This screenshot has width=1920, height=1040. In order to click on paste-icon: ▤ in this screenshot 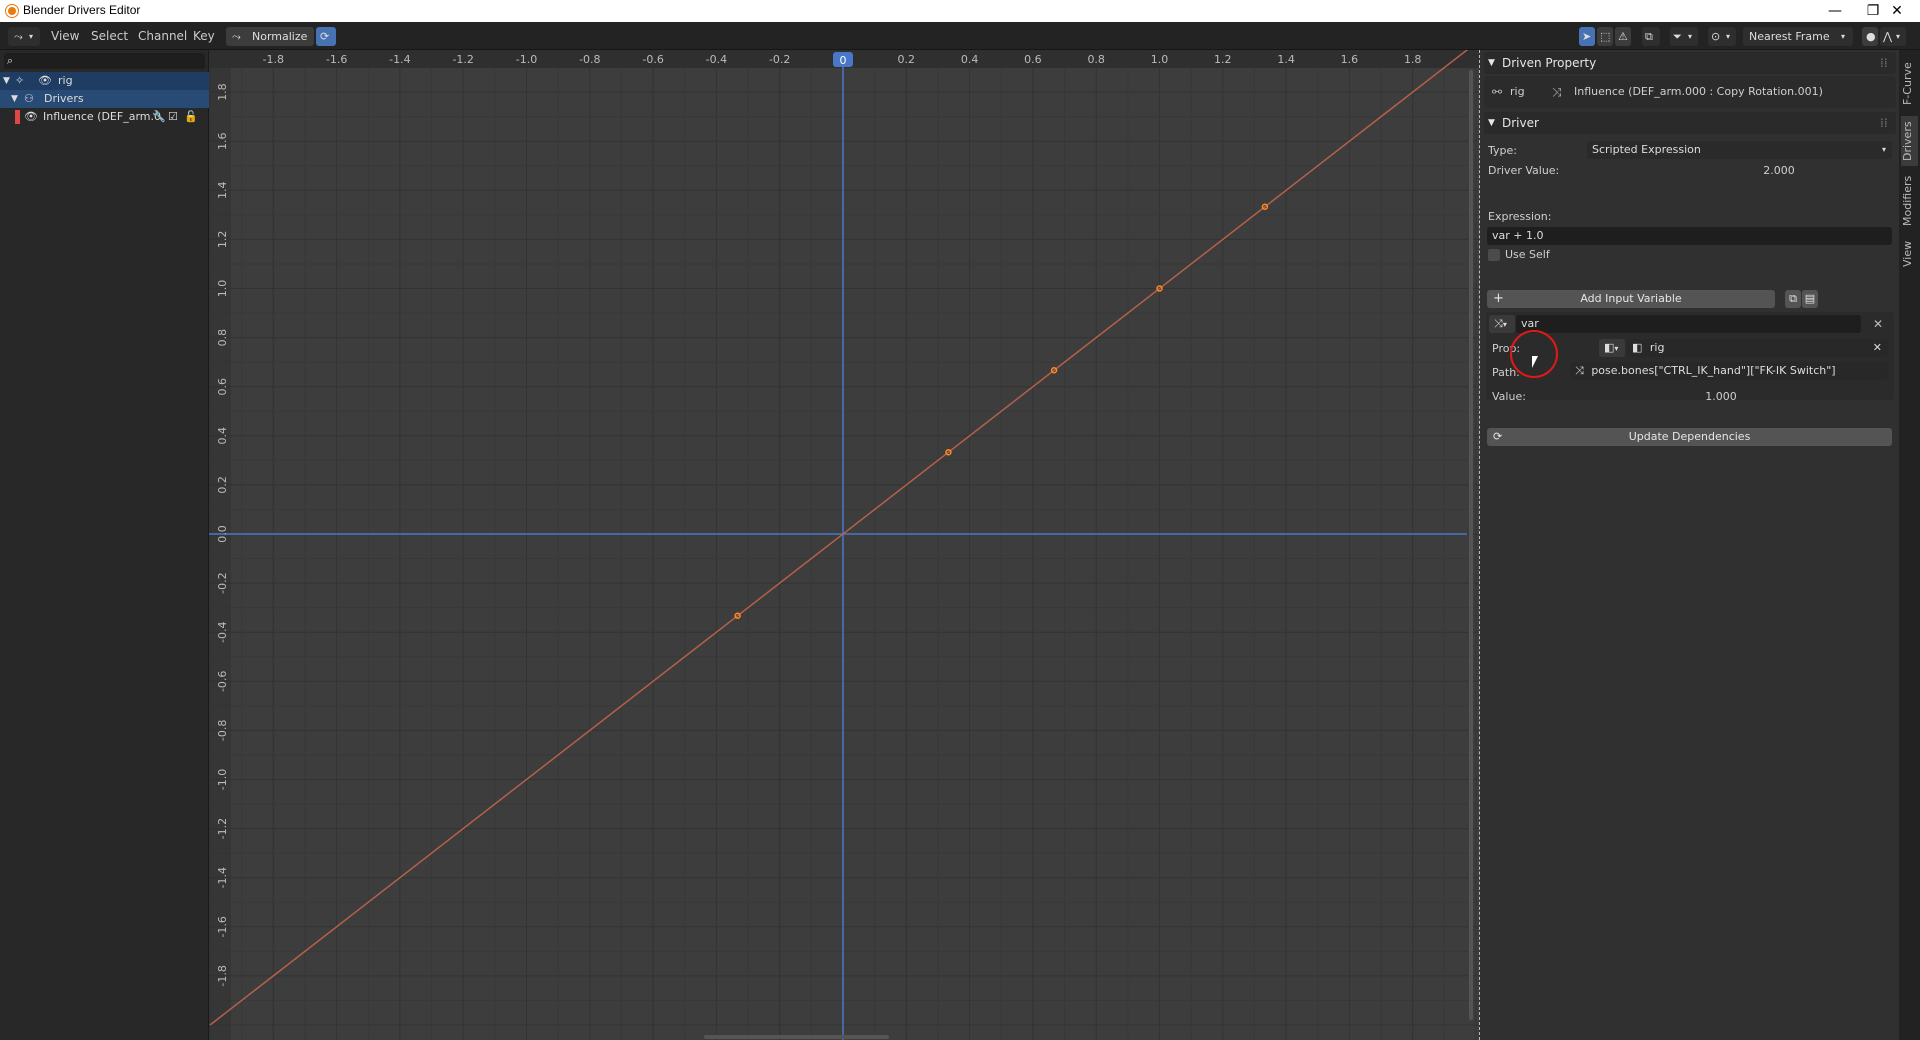, I will do `click(1810, 298)`.